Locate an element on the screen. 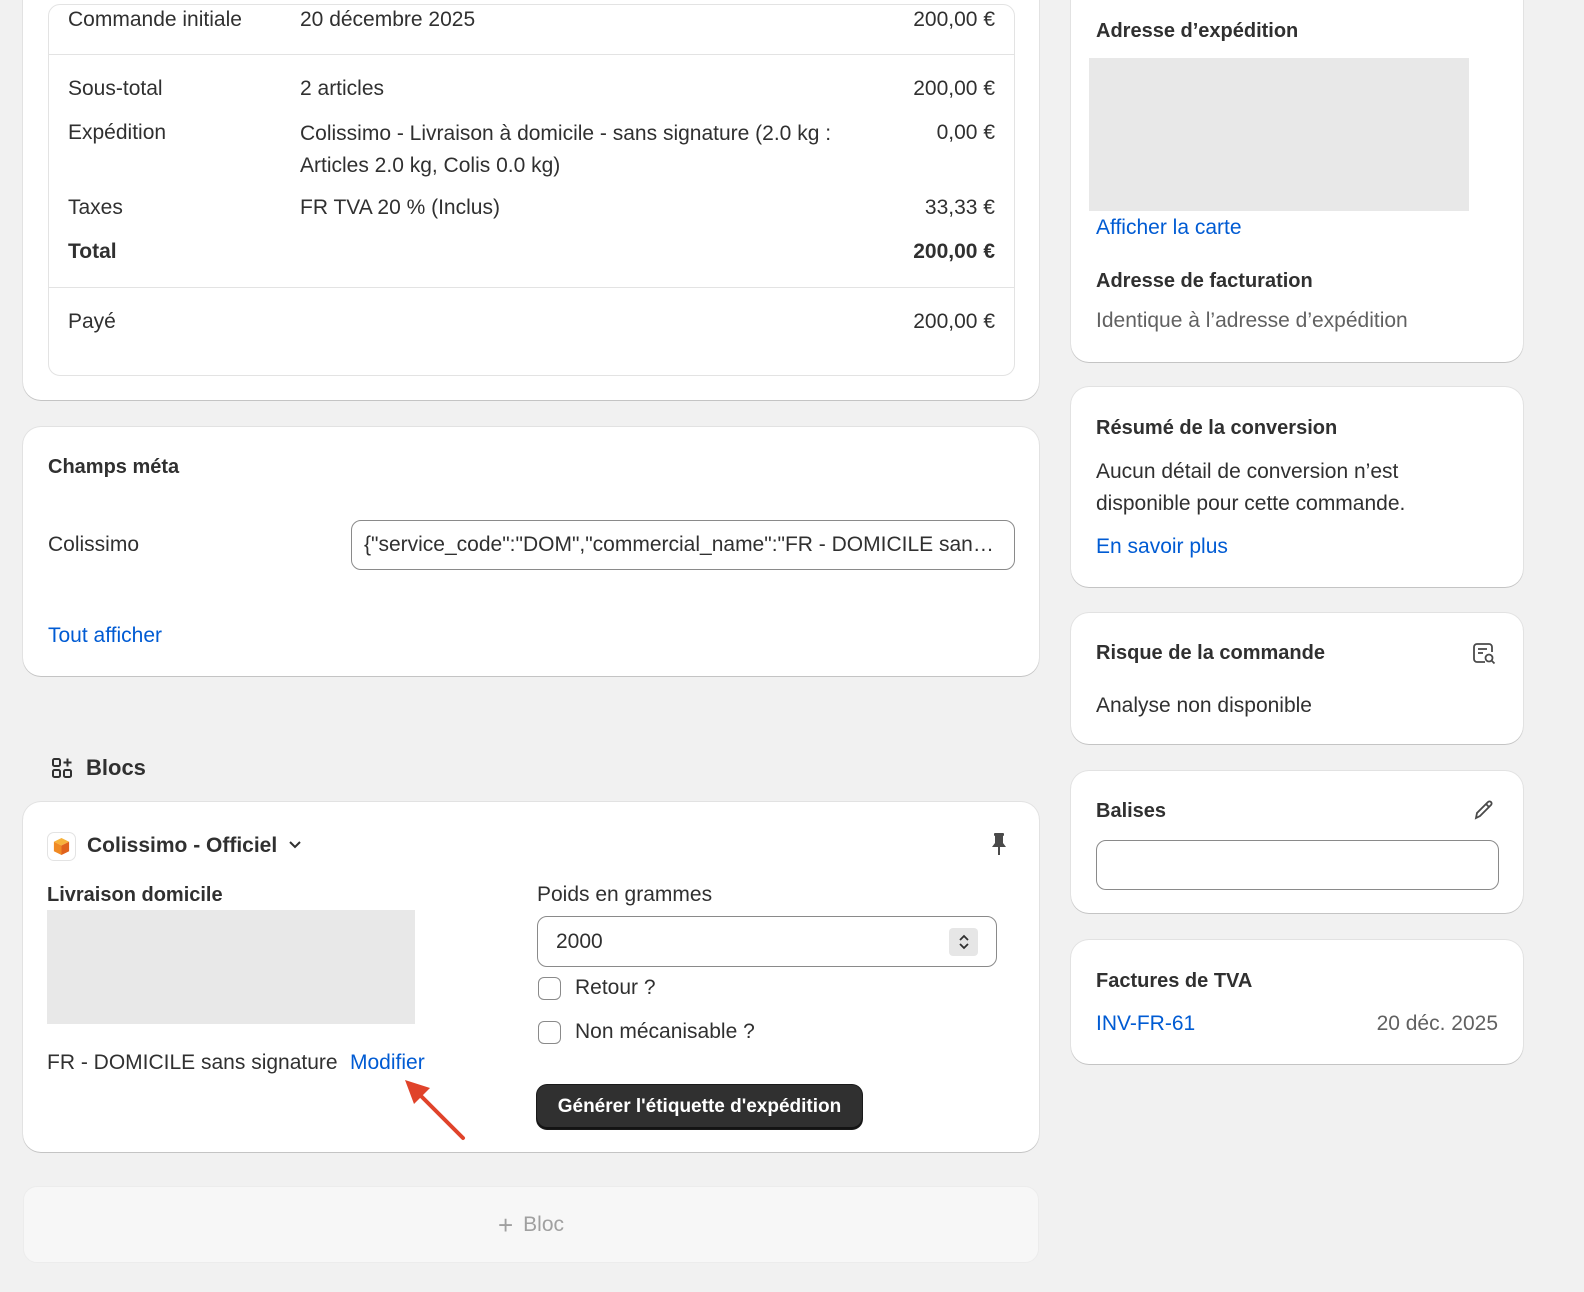 This screenshot has width=1584, height=1292. app-selector: Colissimo - Officiel is located at coordinates (195, 846).